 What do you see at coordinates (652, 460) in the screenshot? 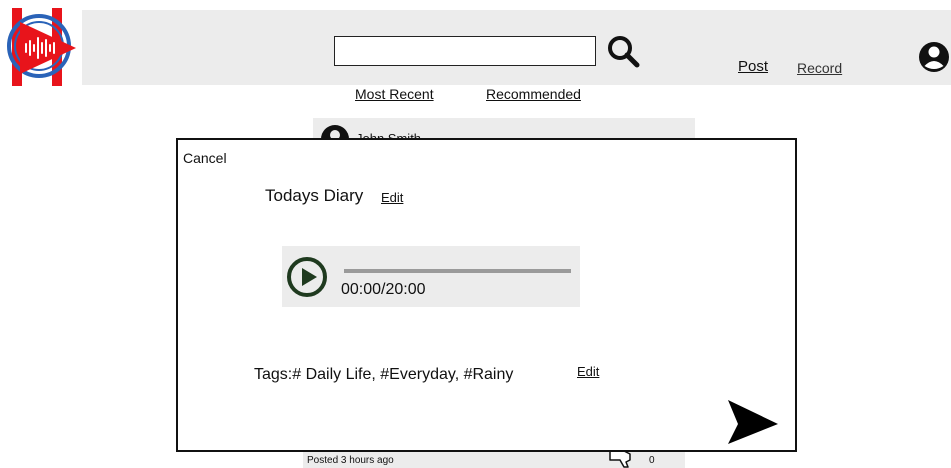
I see `dislike-count: 0` at bounding box center [652, 460].